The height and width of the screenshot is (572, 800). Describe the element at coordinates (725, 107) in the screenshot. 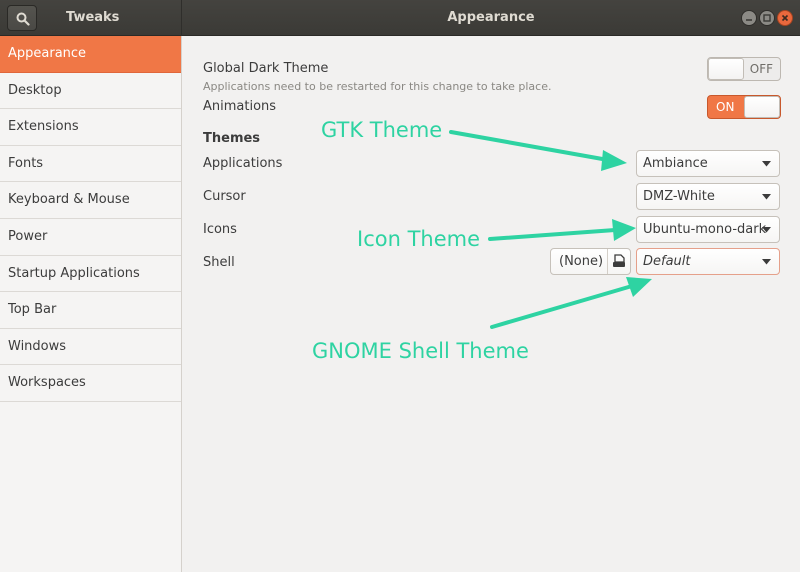

I see `switch-state-label: ON` at that location.